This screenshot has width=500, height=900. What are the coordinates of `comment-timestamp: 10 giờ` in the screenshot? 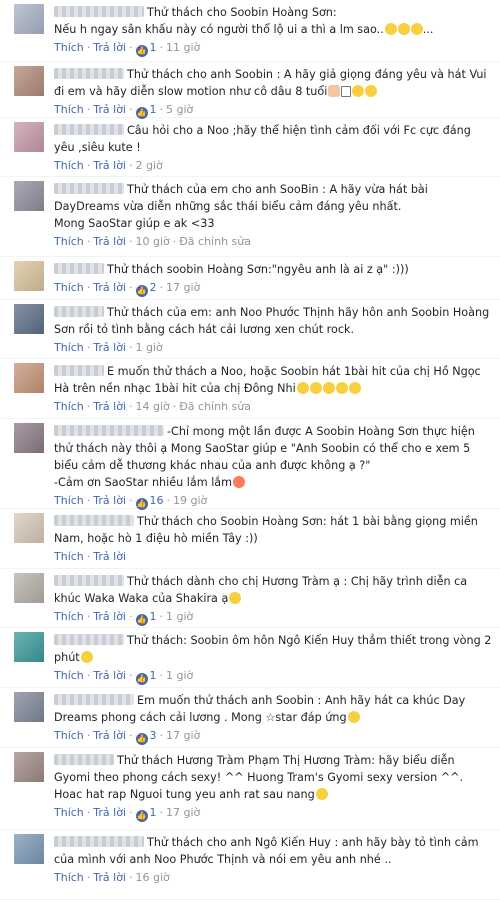 It's located at (153, 241).